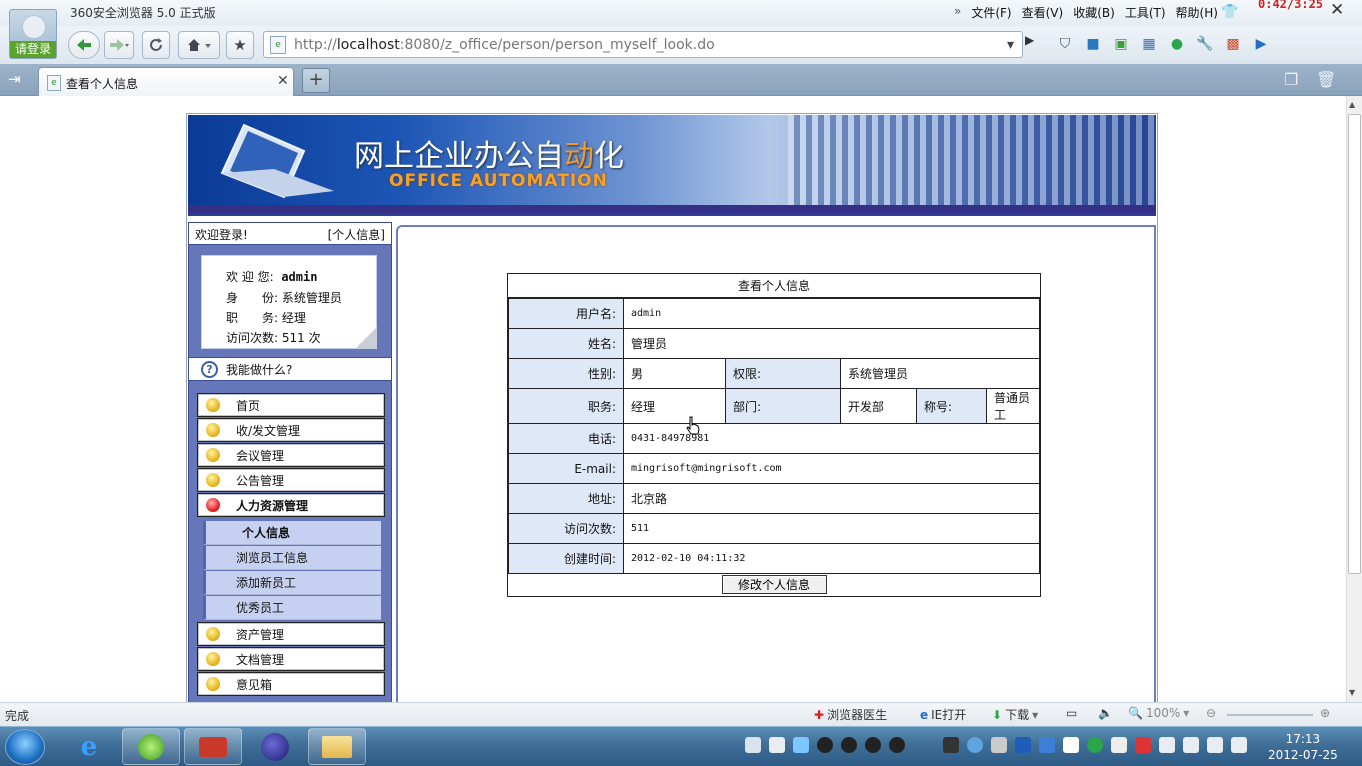 The height and width of the screenshot is (766, 1362). What do you see at coordinates (1158, 713) in the screenshot?
I see `zoom-control: 🔍 100% ▾` at bounding box center [1158, 713].